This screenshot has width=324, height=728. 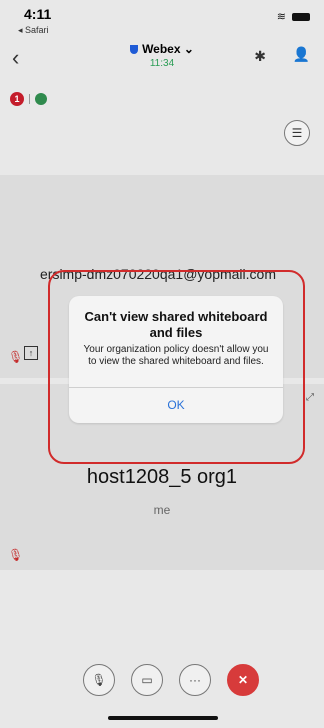 I want to click on wifi-icon: ≋, so click(x=281, y=17).